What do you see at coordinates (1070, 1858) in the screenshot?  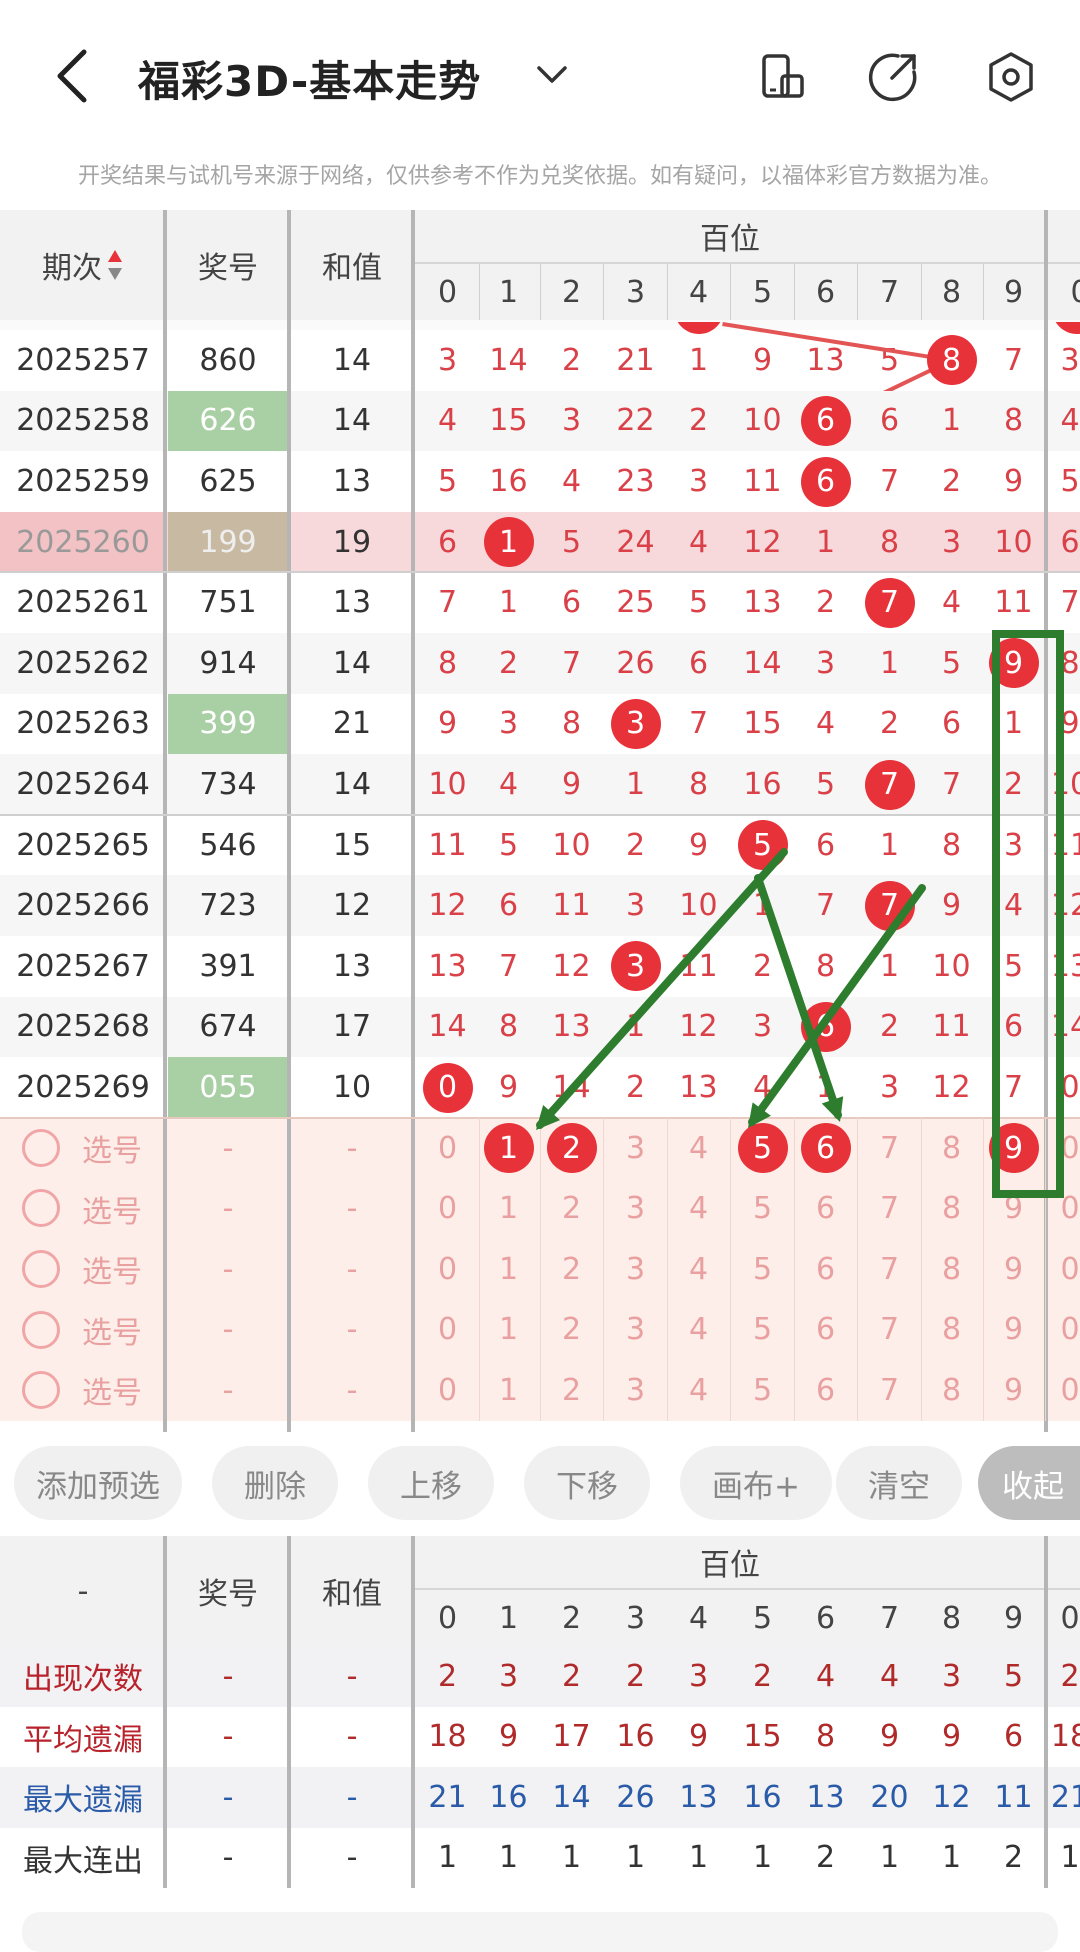 I see `stats-value-next: 1` at bounding box center [1070, 1858].